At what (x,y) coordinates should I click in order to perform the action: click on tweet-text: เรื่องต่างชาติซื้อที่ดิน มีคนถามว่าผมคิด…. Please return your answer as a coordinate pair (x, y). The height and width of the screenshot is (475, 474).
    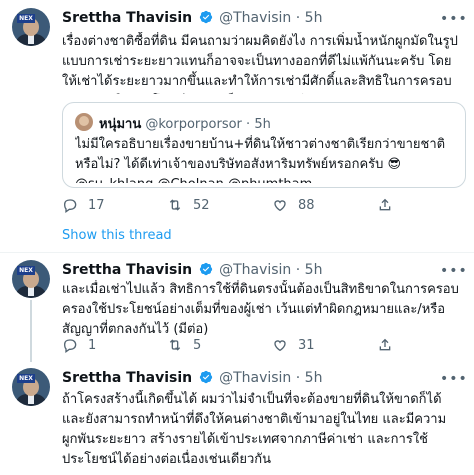
    Looking at the image, I should click on (260, 61).